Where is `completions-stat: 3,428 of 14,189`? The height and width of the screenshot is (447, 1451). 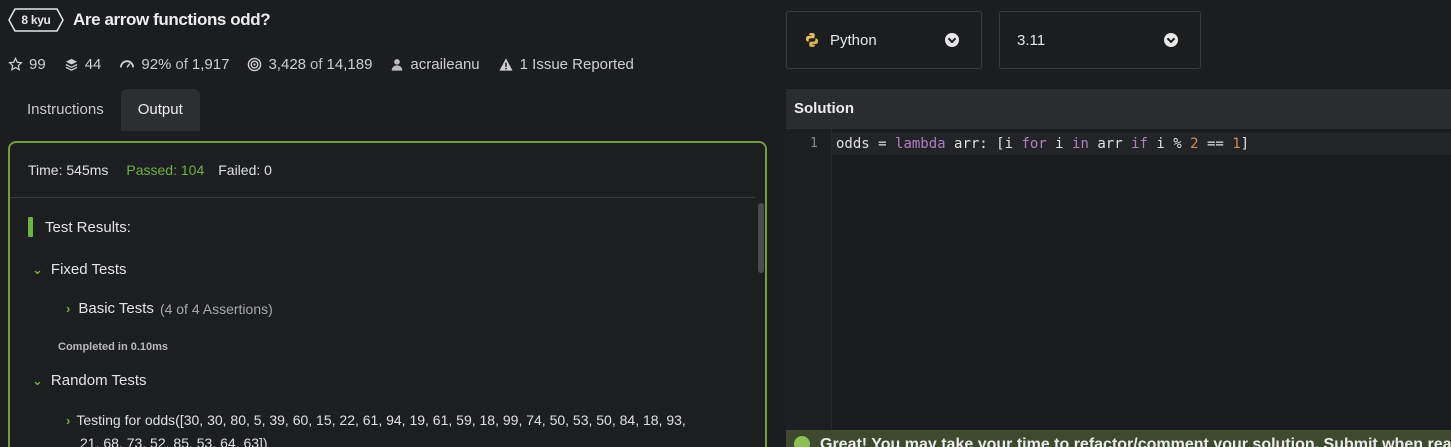
completions-stat: 3,428 of 14,189 is located at coordinates (309, 64).